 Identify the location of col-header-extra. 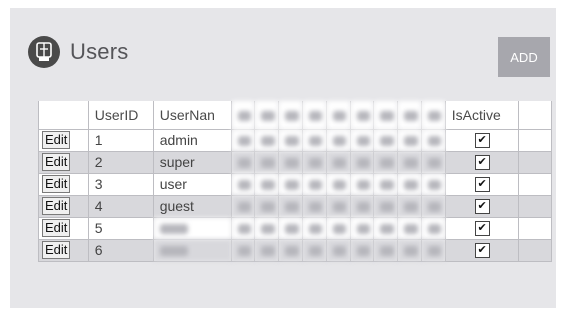
(535, 115).